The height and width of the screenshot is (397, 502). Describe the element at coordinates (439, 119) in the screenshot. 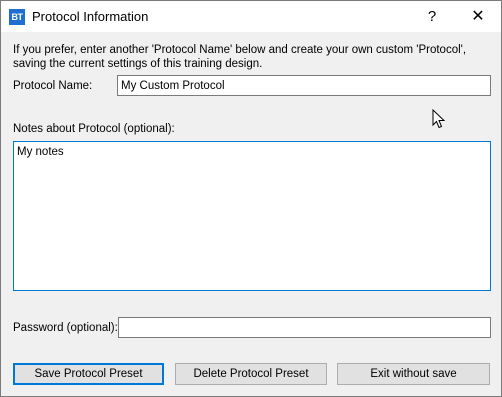

I see `mouse-pointer-icon` at that location.